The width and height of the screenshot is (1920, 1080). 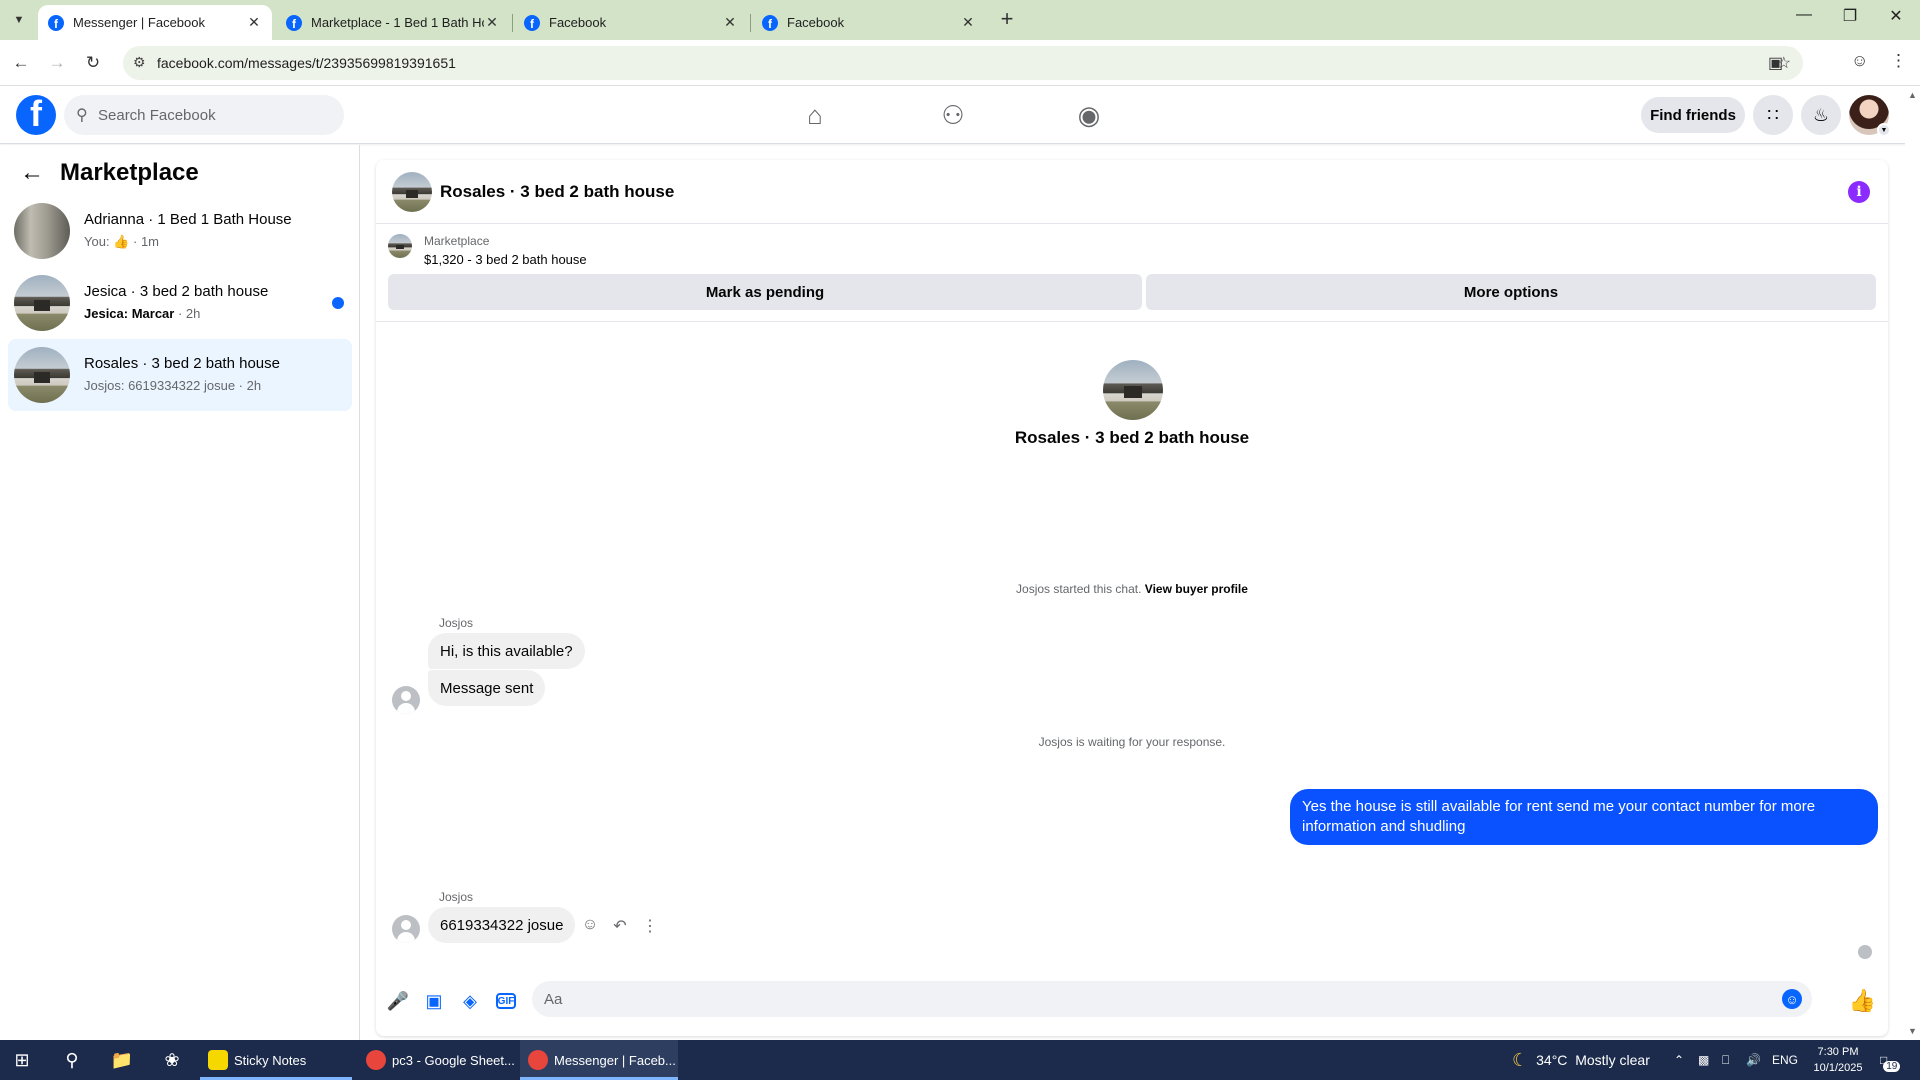 I want to click on reply-icon: ↶, so click(x=620, y=926).